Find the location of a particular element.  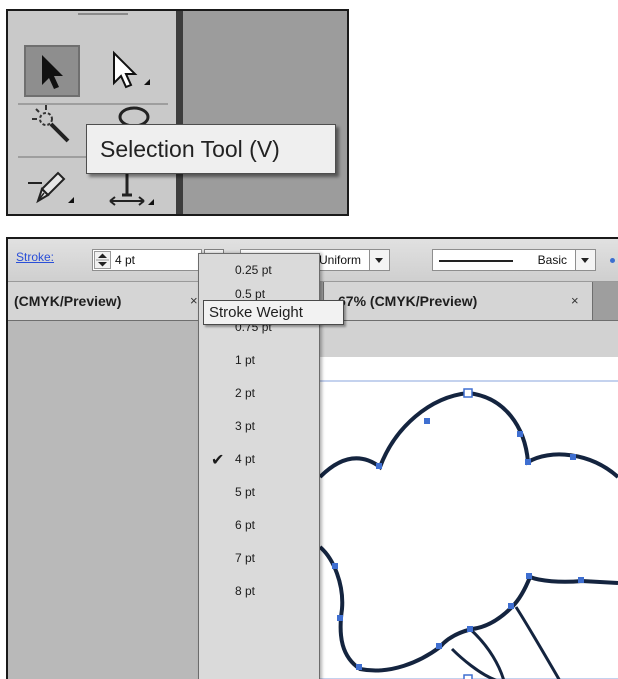

brush-label: Basic is located at coordinates (552, 260).